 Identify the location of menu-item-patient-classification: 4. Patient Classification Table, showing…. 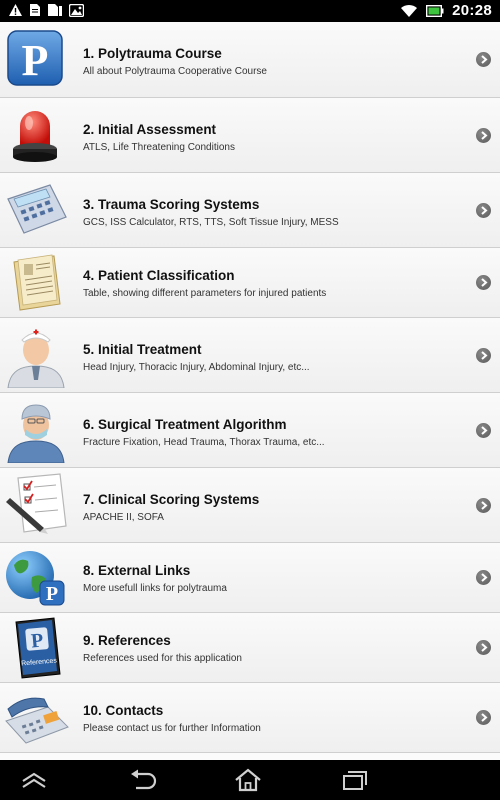
(250, 283).